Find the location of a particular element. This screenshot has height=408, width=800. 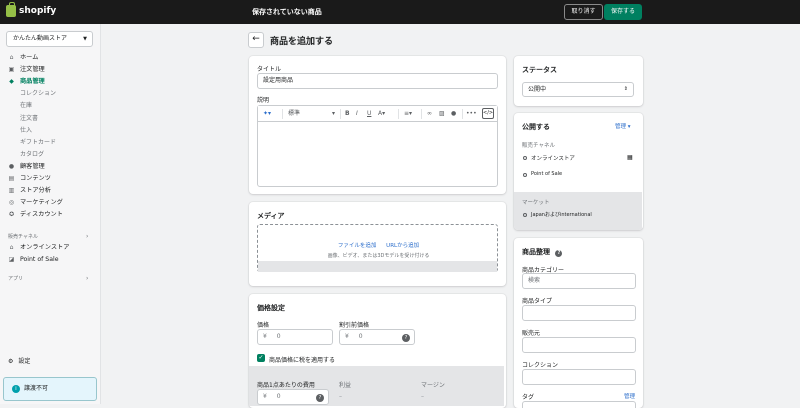

tax-label: 商品価格に税を適用する is located at coordinates (302, 360).